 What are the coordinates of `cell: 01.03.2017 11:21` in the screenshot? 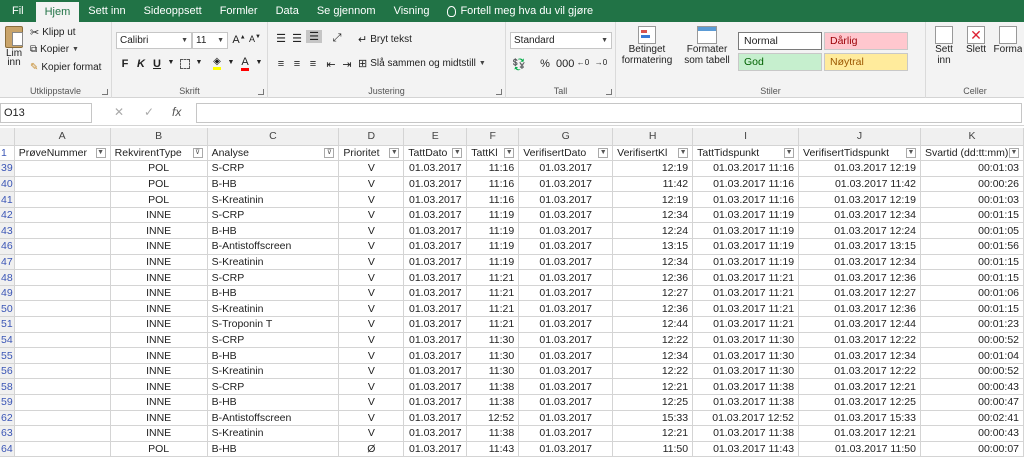 It's located at (746, 293).